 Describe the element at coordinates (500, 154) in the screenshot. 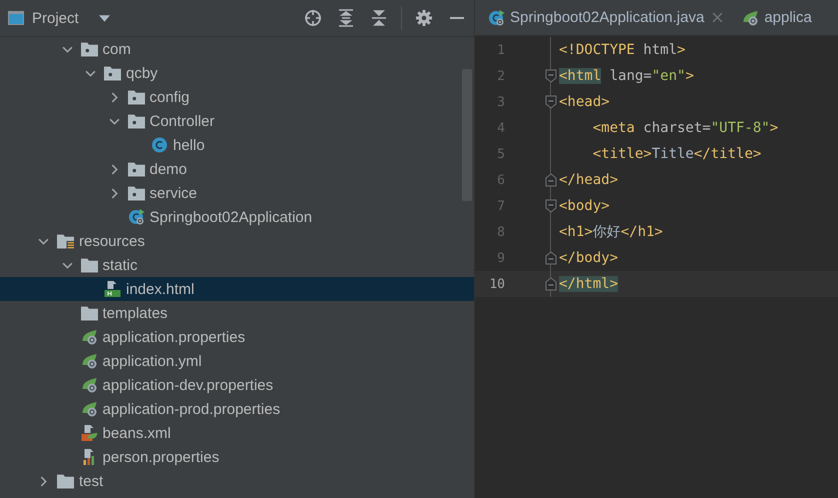

I see `line-number: 5` at that location.